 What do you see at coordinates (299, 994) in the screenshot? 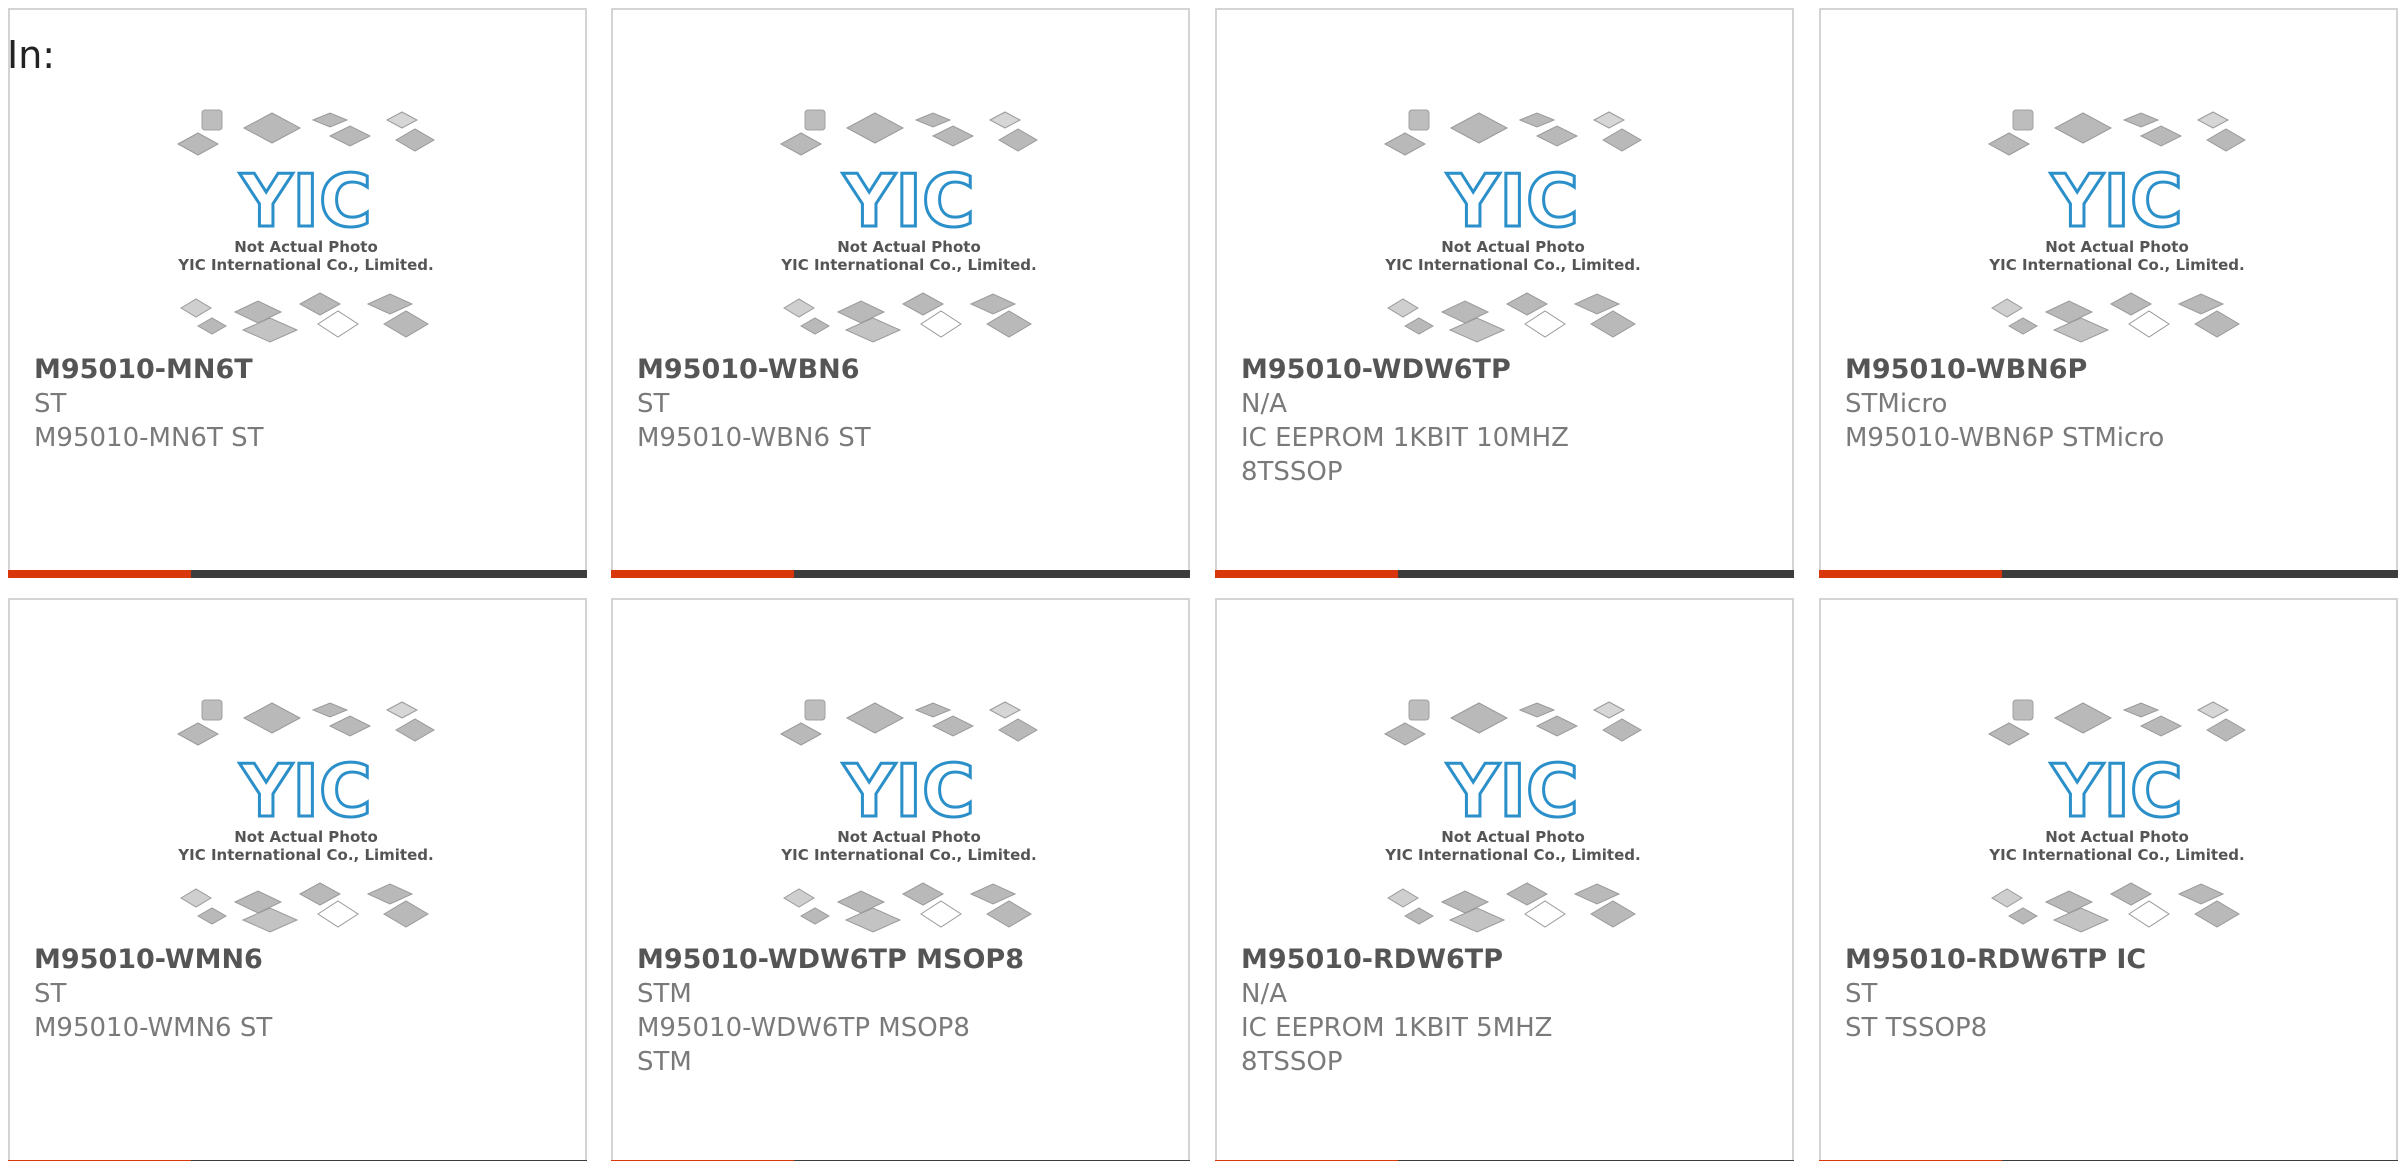
I see `product-info: M95010-WMN6 ST M95010-WMN6 ST` at bounding box center [299, 994].